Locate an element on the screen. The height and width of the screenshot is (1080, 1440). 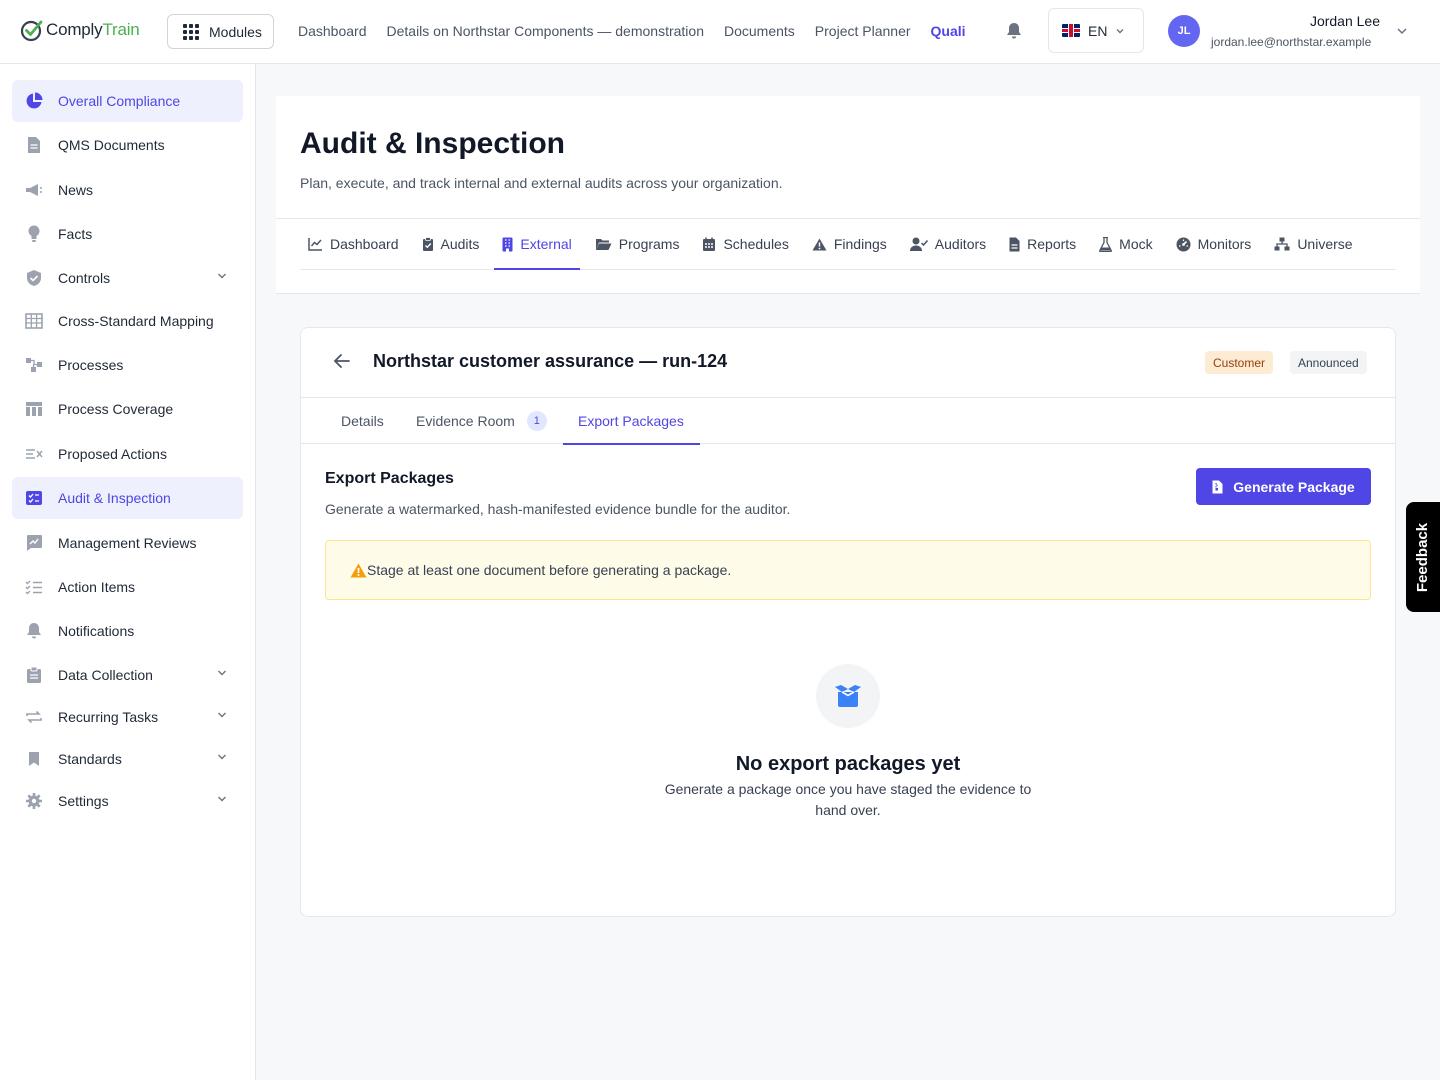
shield-check-icon is located at coordinates (34, 278).